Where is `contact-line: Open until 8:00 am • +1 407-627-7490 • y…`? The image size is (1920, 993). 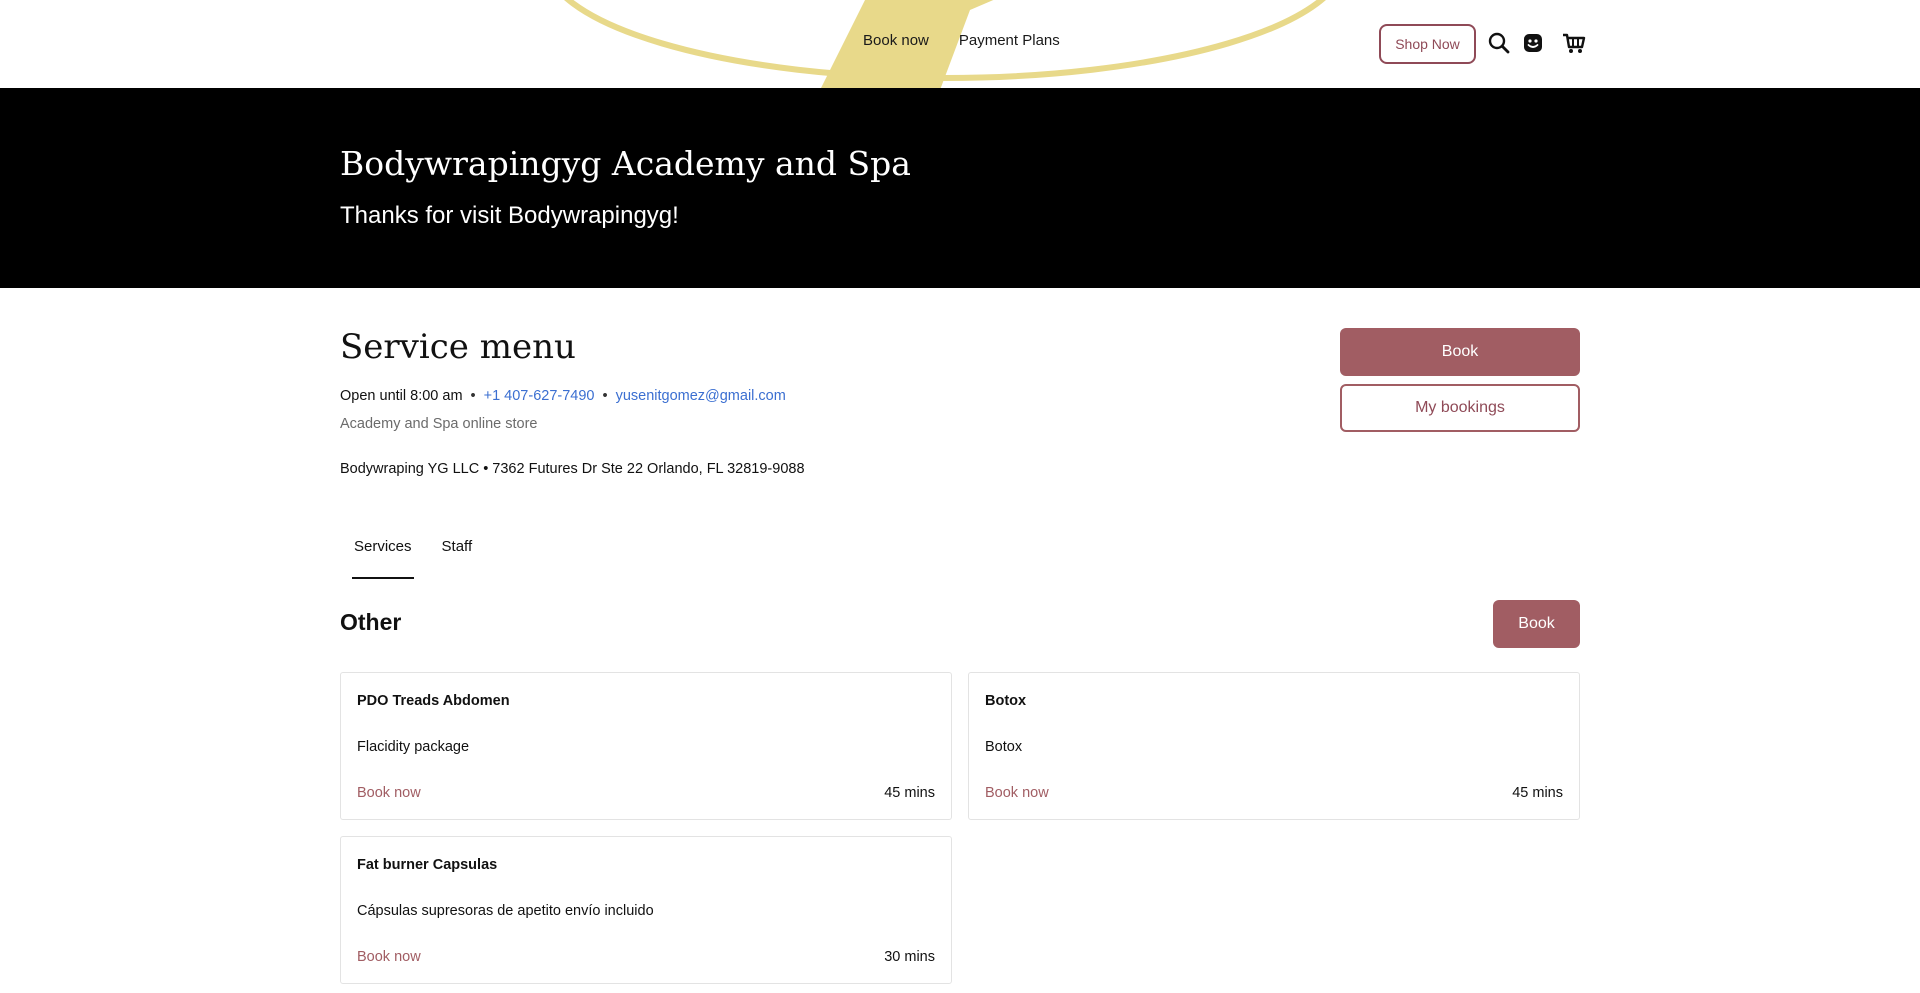
contact-line: Open until 8:00 am • +1 407-627-7490 • y… is located at coordinates (563, 396).